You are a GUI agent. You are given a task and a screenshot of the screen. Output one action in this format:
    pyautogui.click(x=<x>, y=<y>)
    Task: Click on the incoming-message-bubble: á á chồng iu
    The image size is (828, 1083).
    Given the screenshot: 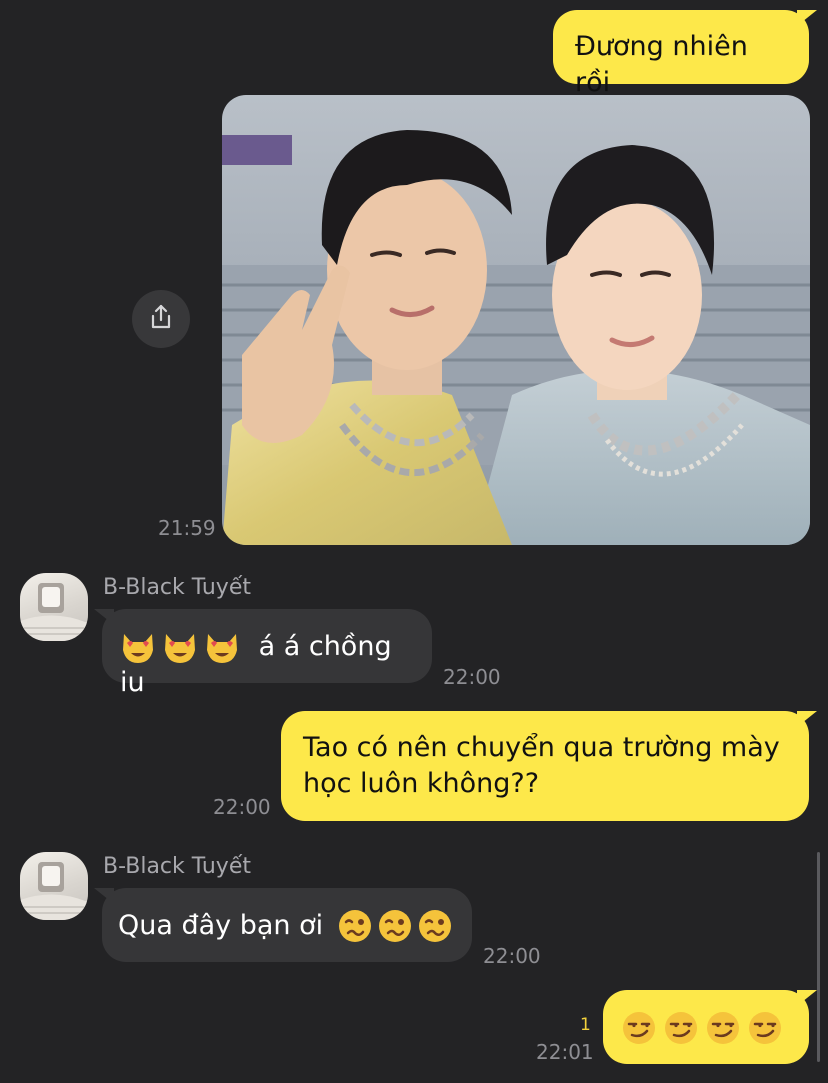 What is the action you would take?
    pyautogui.click(x=263, y=653)
    